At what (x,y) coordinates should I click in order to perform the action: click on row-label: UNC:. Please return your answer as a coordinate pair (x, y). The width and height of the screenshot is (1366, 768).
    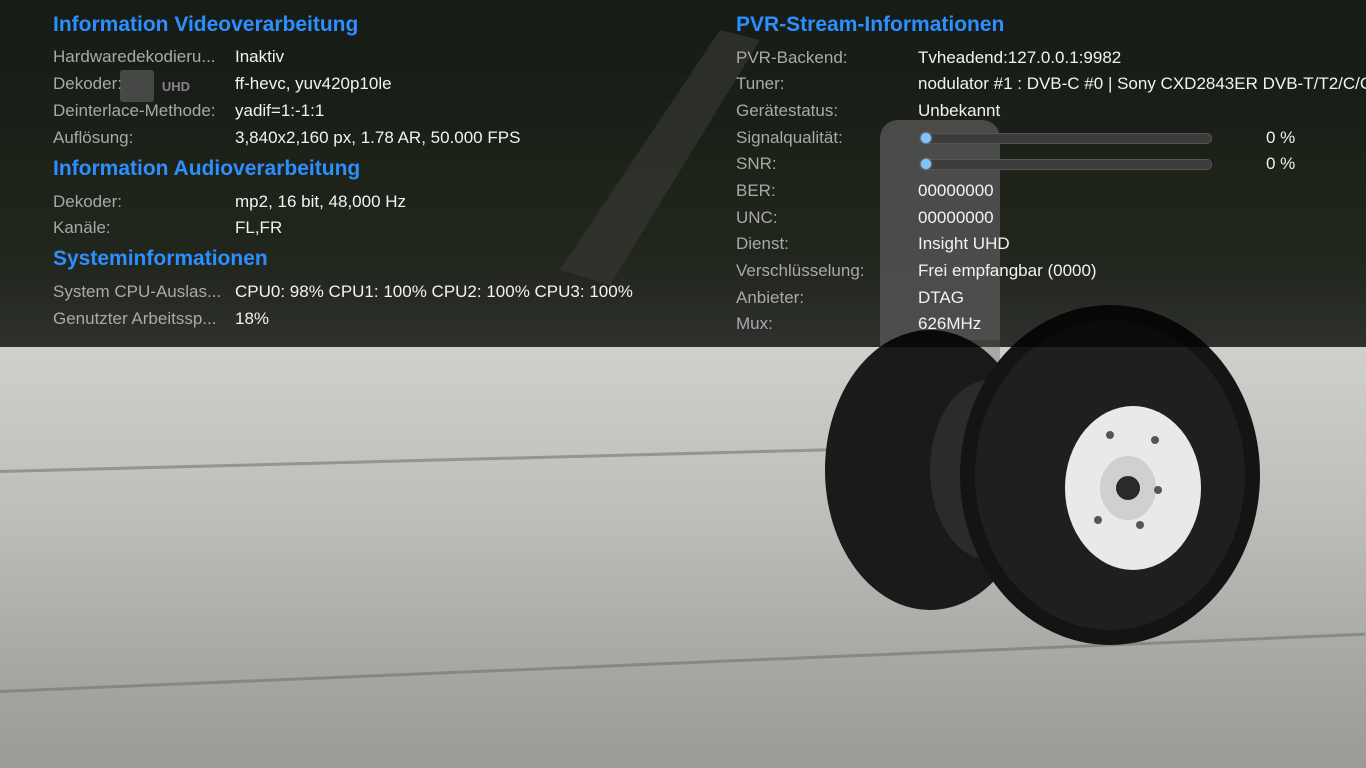
    Looking at the image, I should click on (757, 217).